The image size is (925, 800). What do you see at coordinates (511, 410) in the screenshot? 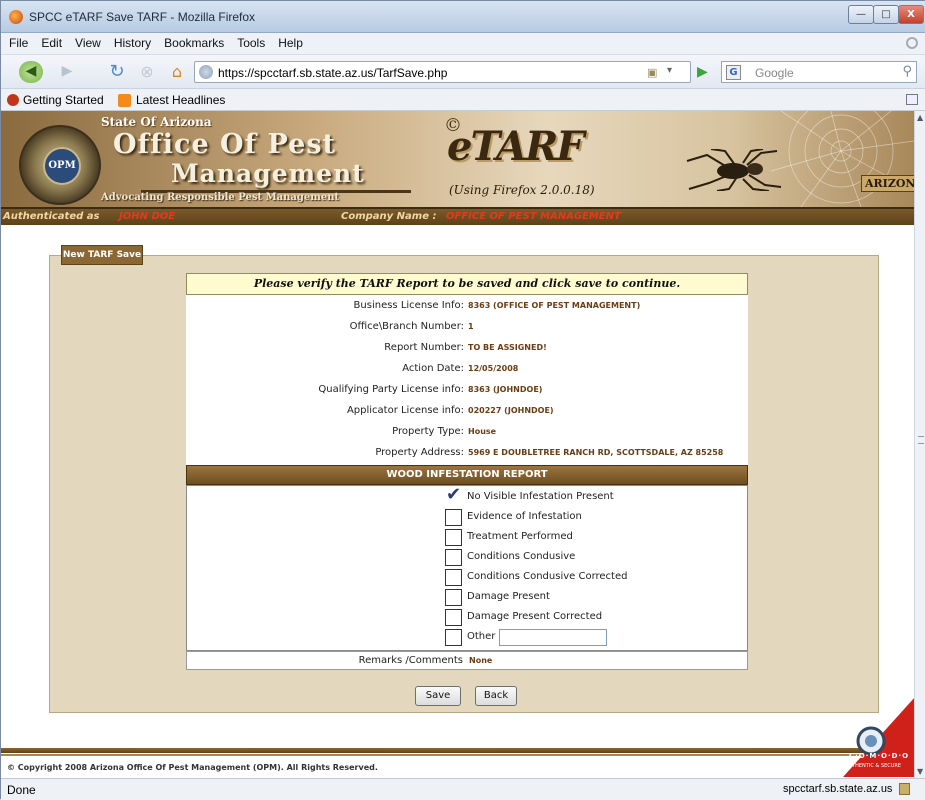
I see `info-value: 020227 (JOHNDOE)` at bounding box center [511, 410].